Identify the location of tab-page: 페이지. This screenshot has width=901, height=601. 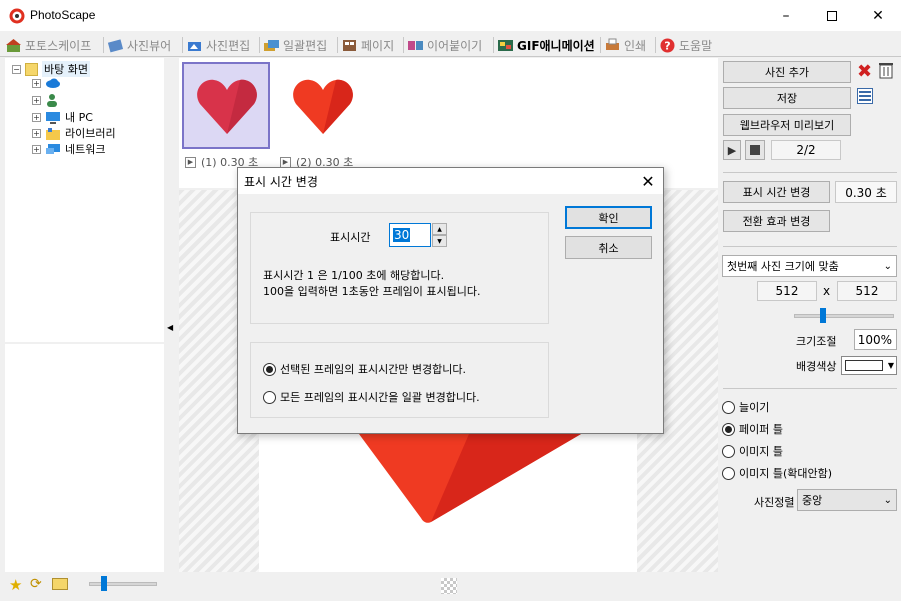
(367, 45).